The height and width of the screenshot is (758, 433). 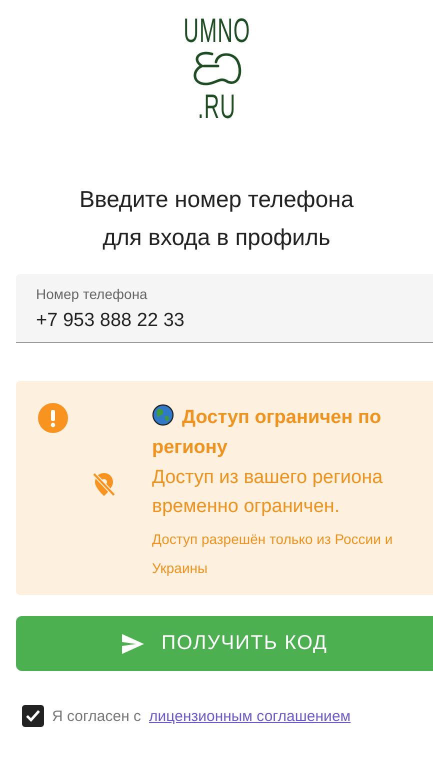 I want to click on get-code-button: ПОЛУЧИТЬ КОД, so click(x=224, y=643).